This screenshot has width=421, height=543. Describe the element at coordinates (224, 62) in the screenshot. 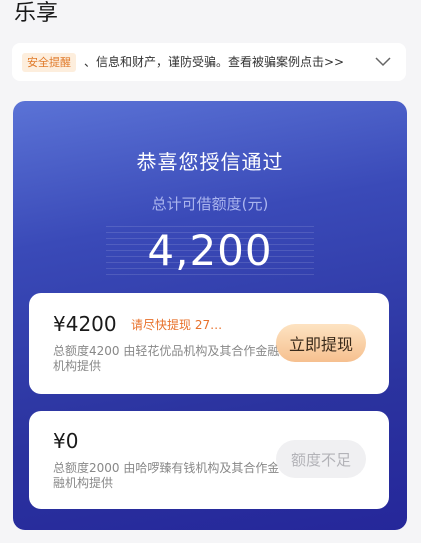

I see `security-notice-text: 、信息和财产，谨防受骗。查看被骗案例点击>>` at that location.